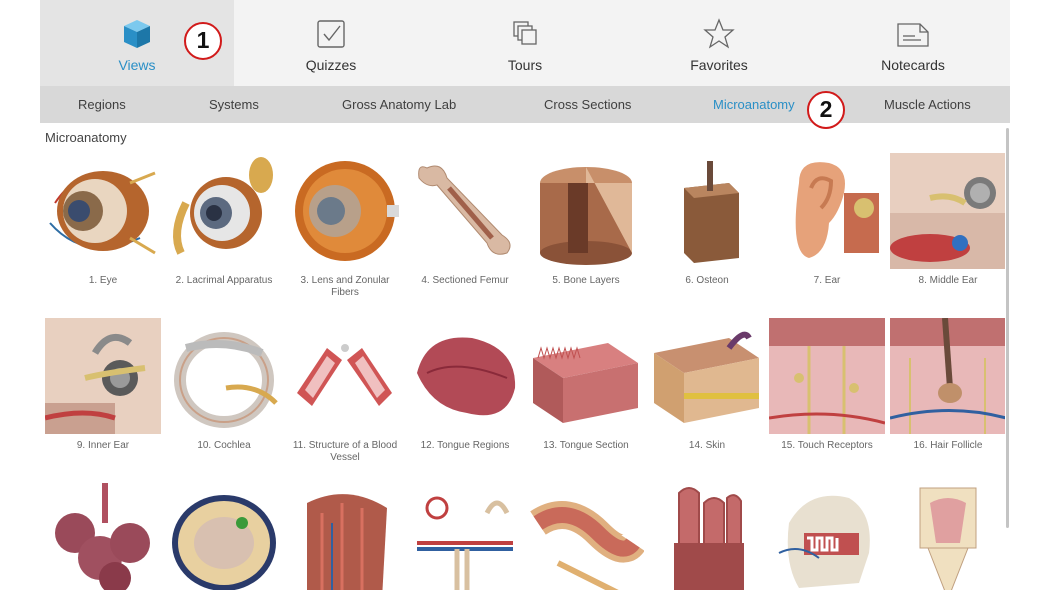 The height and width of the screenshot is (590, 1050). I want to click on grid-item-8: 8. Middle Ear, so click(947, 220).